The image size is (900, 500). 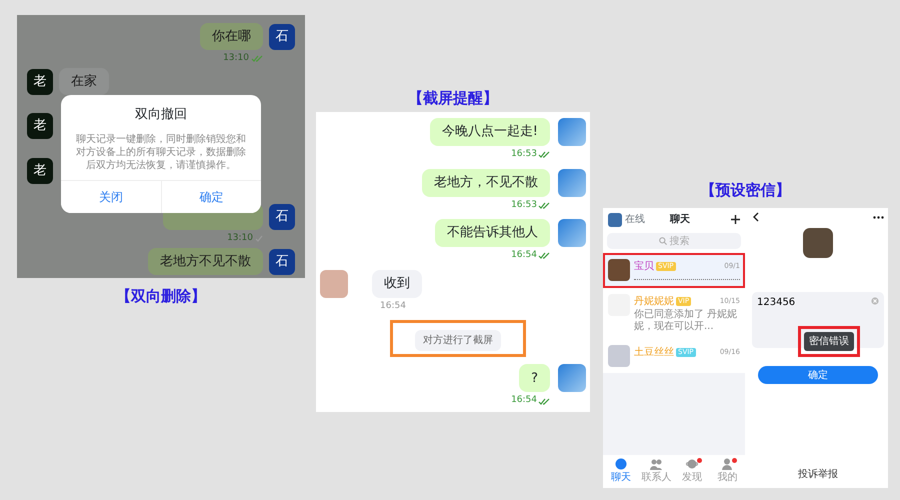 I want to click on contact-name: 土豆丝丝, so click(x=654, y=353).